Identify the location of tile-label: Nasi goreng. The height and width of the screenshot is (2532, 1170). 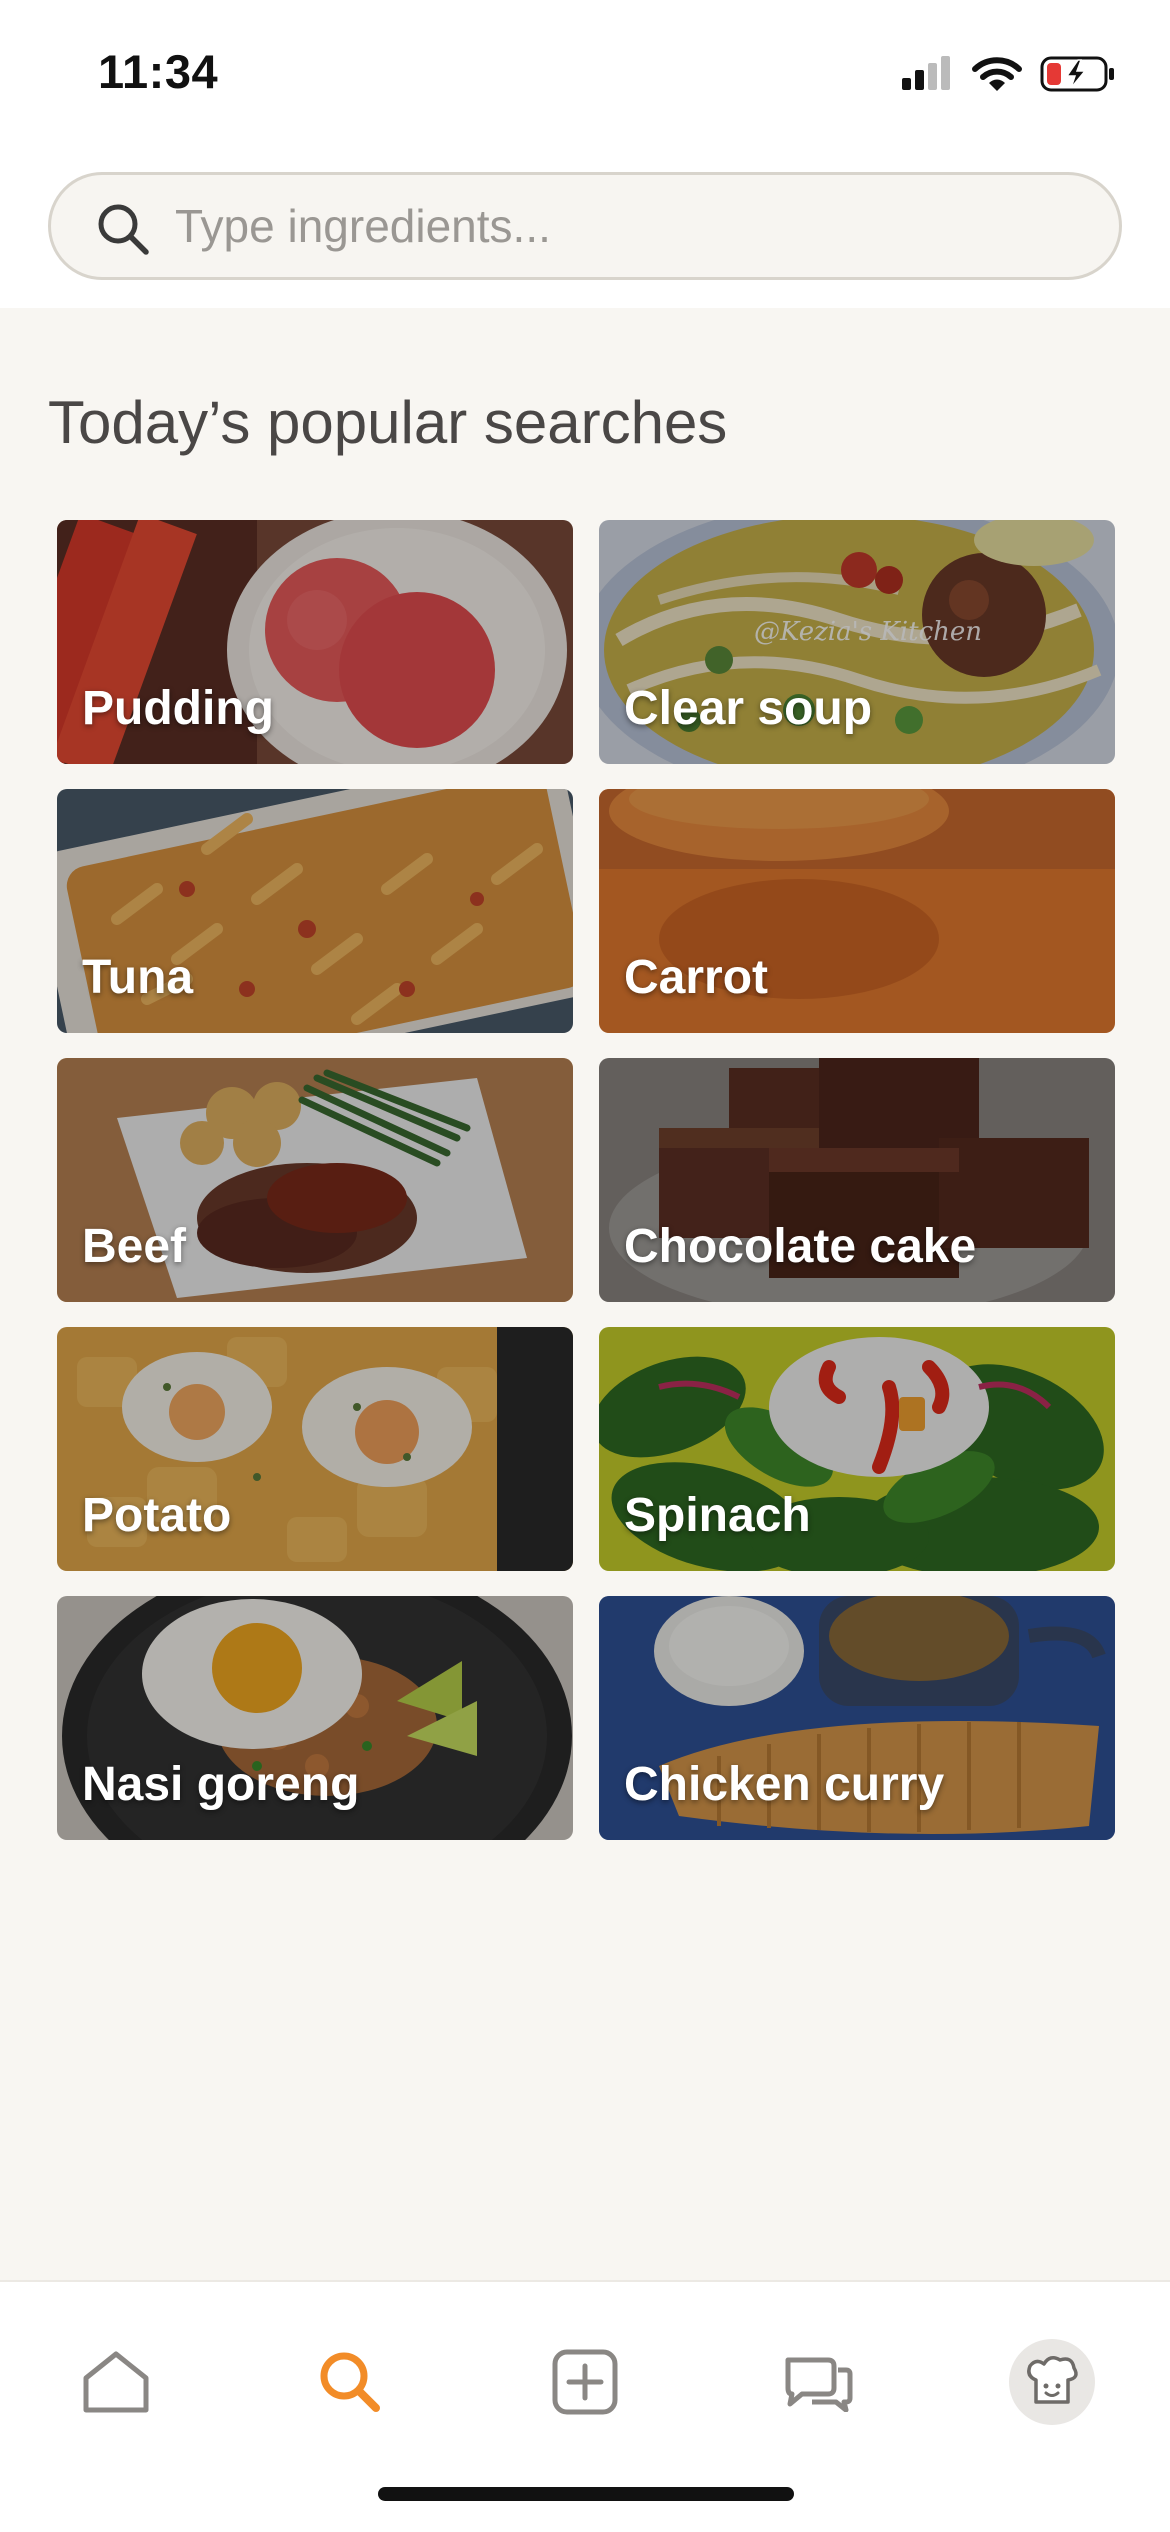
(221, 1784).